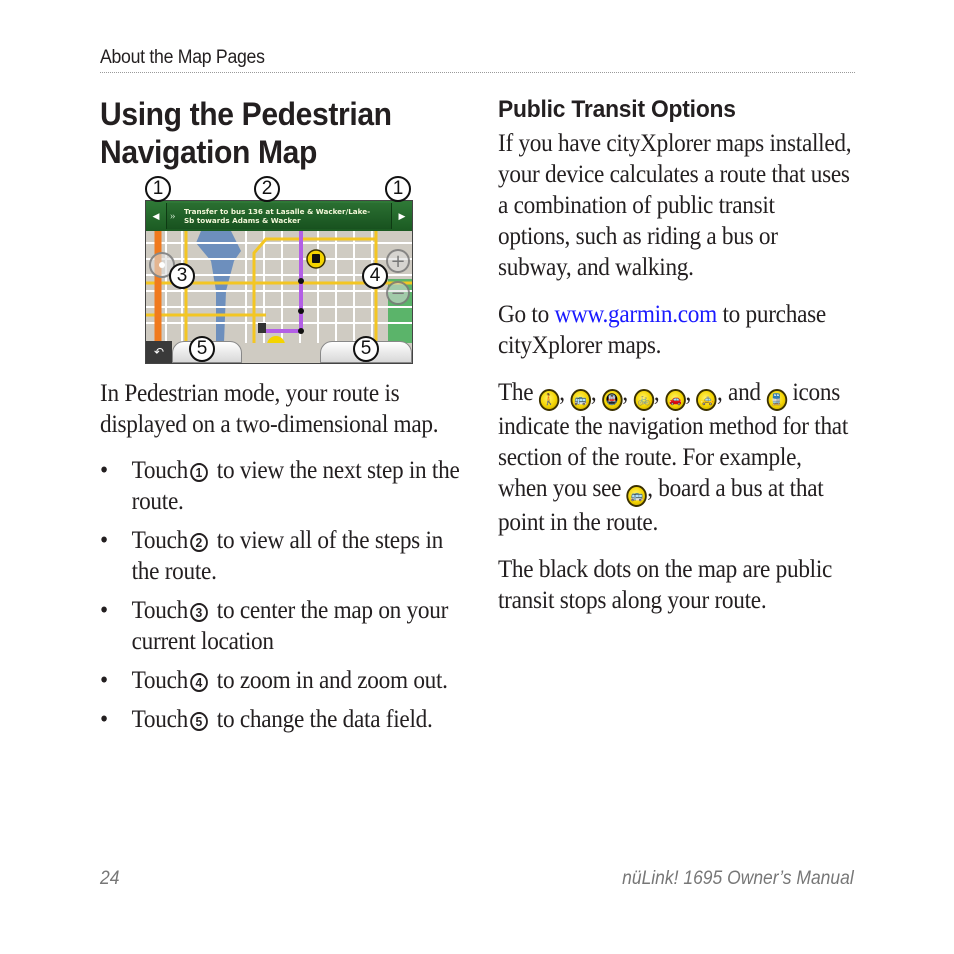  I want to click on destination-flag-icon, so click(262, 328).